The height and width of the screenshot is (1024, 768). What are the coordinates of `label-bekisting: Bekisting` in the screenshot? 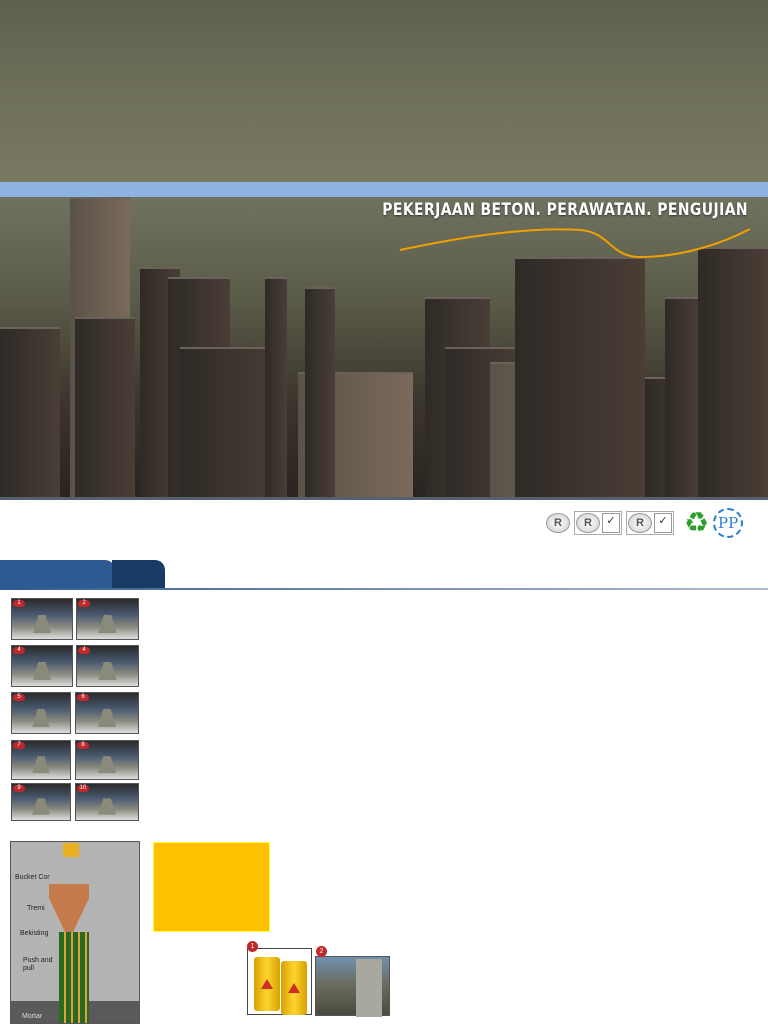 It's located at (34, 933).